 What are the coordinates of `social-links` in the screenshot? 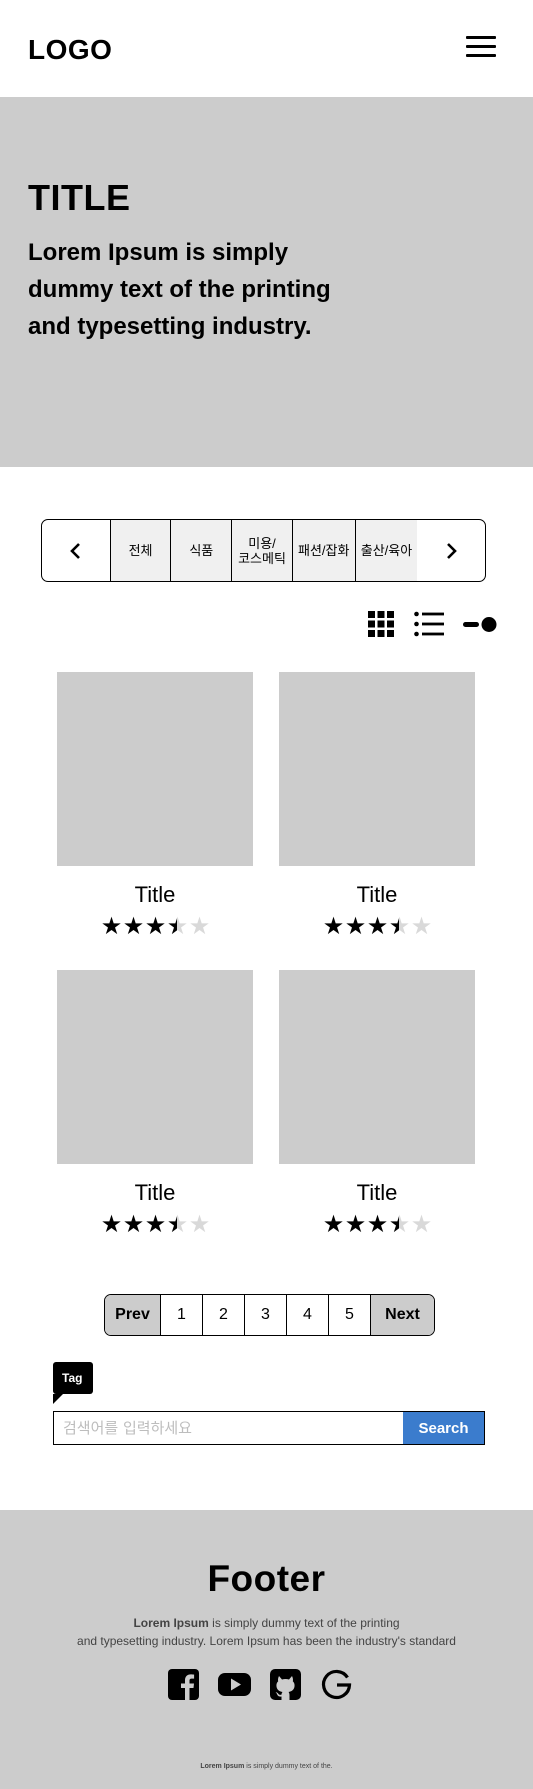 It's located at (260, 1684).